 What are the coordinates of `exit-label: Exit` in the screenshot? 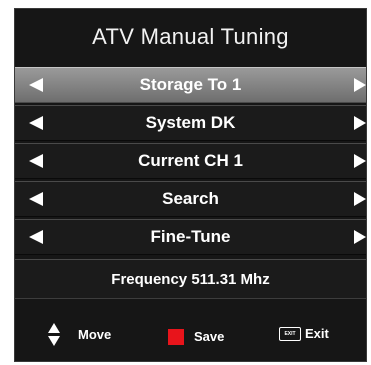 It's located at (317, 333).